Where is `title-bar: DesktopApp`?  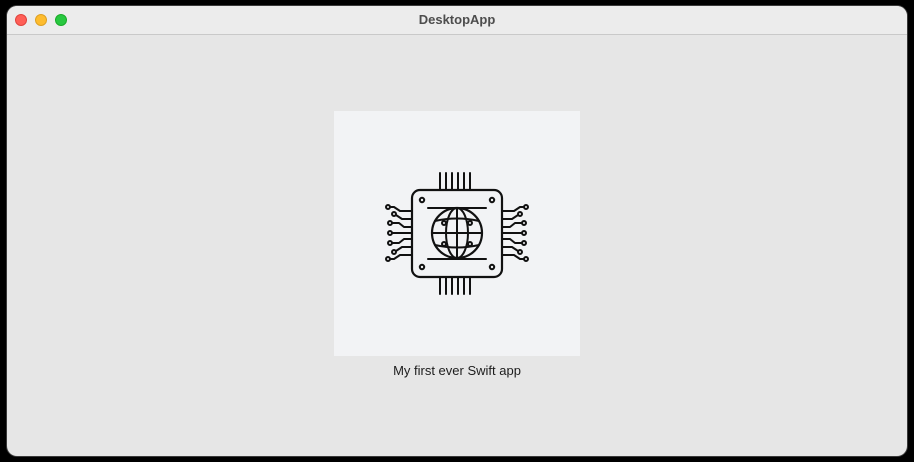
title-bar: DesktopApp is located at coordinates (457, 20).